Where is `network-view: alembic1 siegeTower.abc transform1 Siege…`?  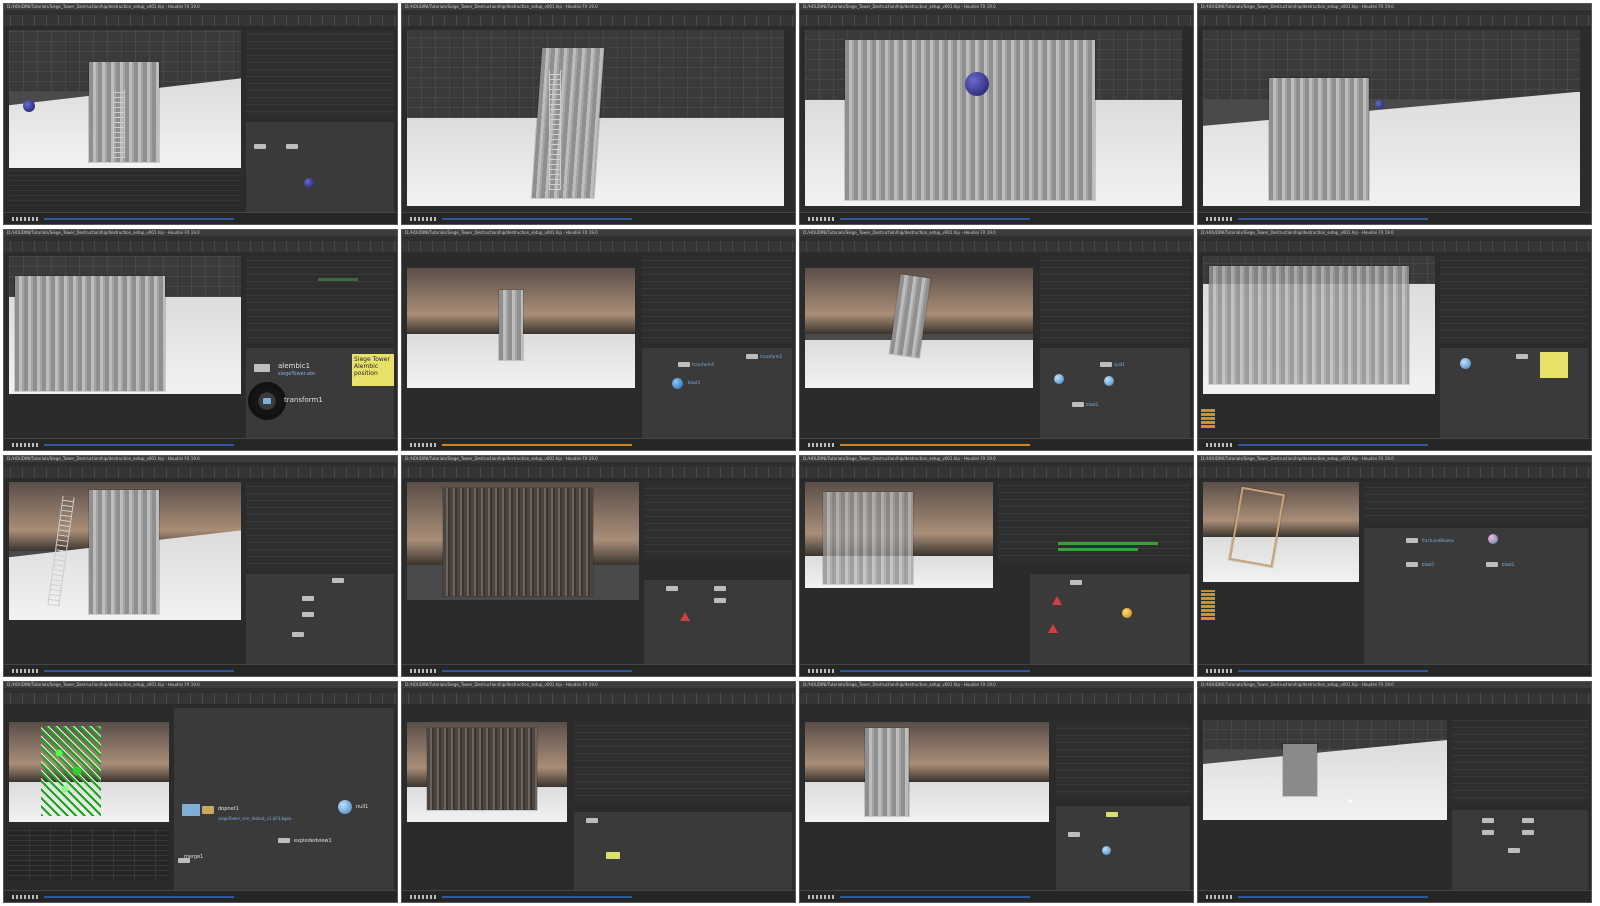 network-view: alembic1 siegeTower.abc transform1 Siege… is located at coordinates (320, 393).